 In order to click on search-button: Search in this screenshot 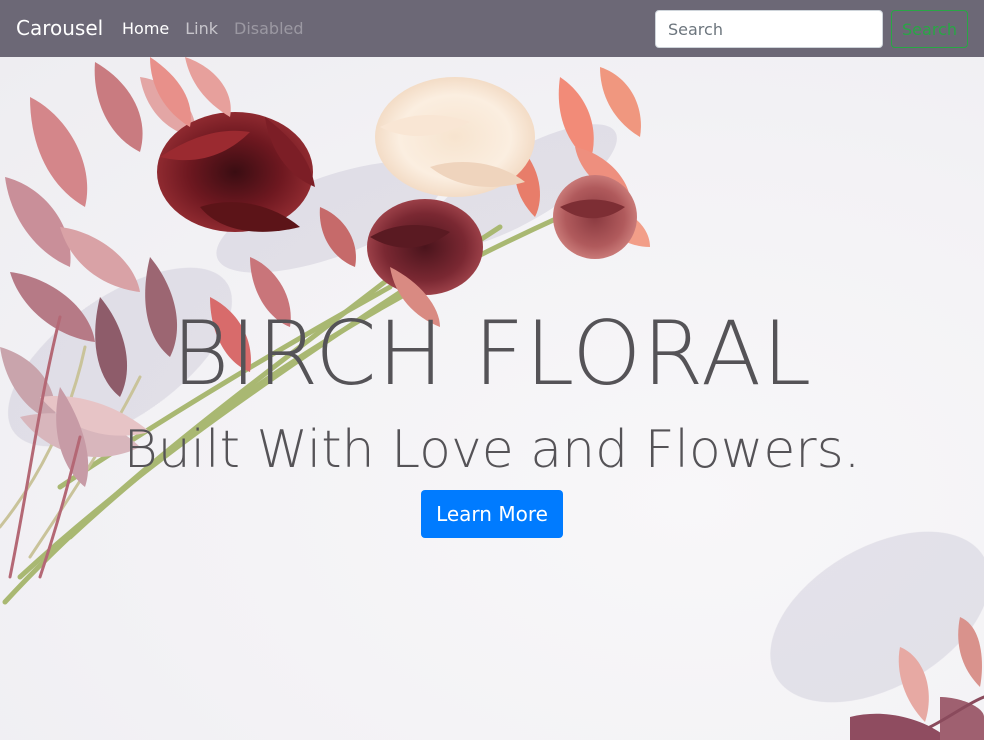, I will do `click(929, 29)`.